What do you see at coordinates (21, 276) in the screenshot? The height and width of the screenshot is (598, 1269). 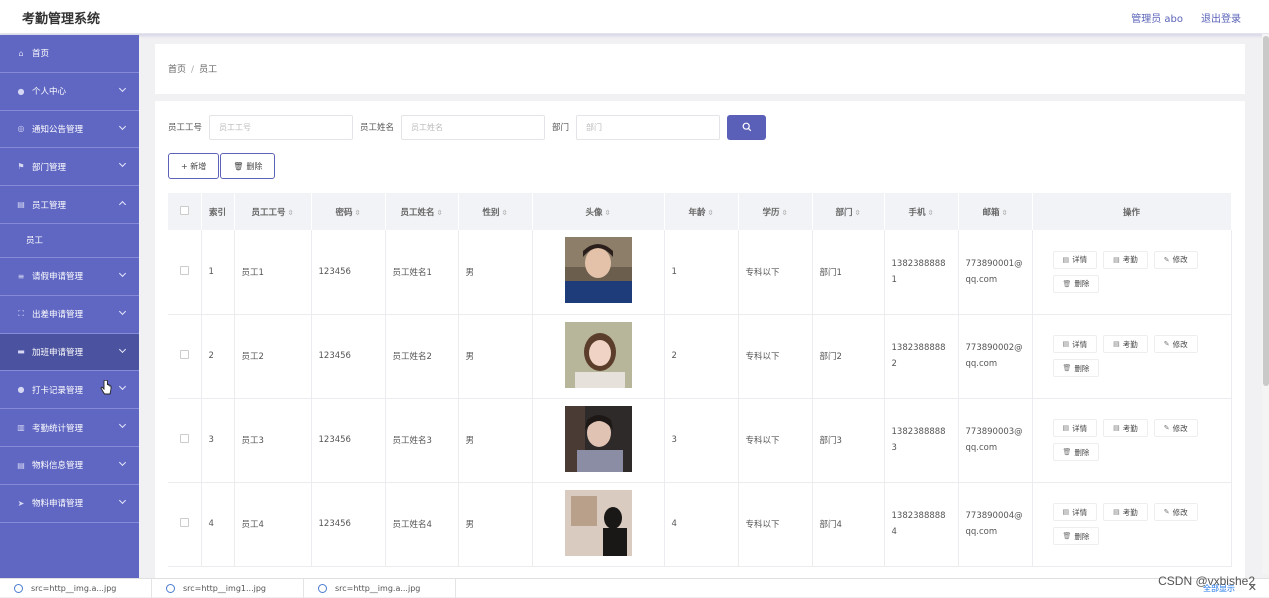 I see `menu-icon: ≡` at bounding box center [21, 276].